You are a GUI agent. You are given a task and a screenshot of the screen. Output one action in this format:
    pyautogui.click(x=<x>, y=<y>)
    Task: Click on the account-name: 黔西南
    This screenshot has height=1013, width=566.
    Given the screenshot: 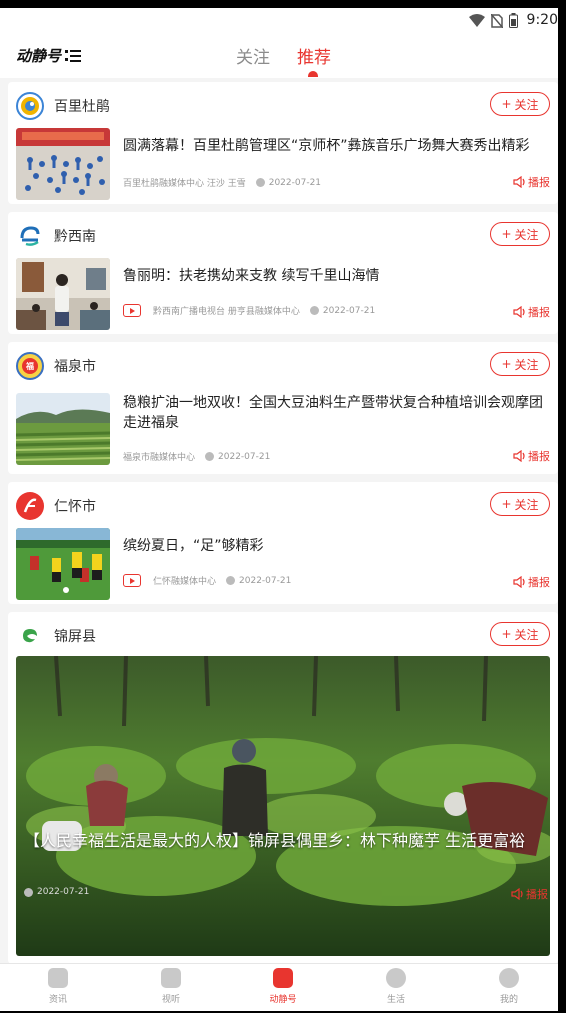 What is the action you would take?
    pyautogui.click(x=75, y=237)
    